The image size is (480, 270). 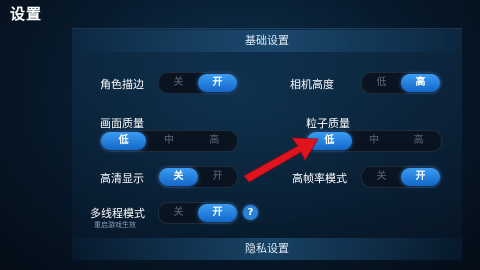 What do you see at coordinates (217, 213) in the screenshot?
I see `multithread-on: 开` at bounding box center [217, 213].